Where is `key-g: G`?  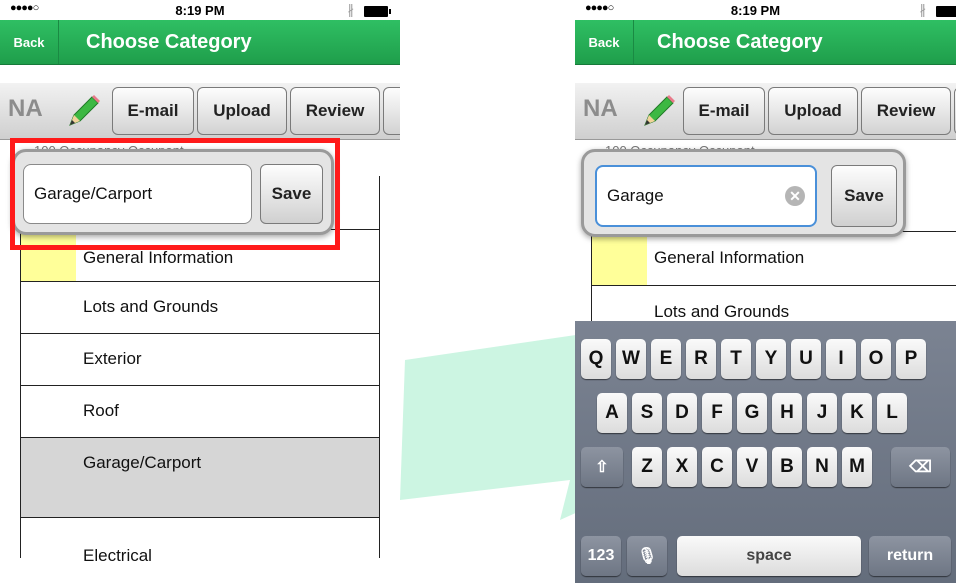
key-g: G is located at coordinates (752, 413).